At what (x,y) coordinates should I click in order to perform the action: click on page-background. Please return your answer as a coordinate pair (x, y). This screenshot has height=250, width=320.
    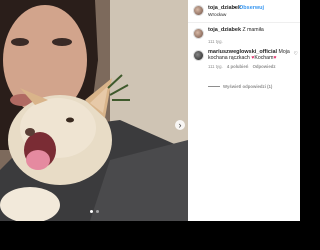
    Looking at the image, I should click on (150, 235).